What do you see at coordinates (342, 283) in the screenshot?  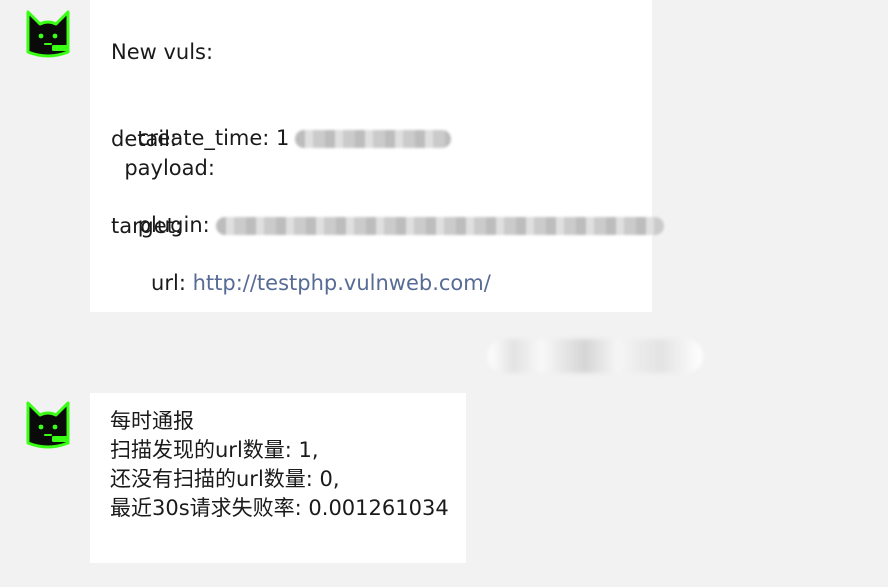 I see `target-url-link: http://testphp.vulnweb.com/` at bounding box center [342, 283].